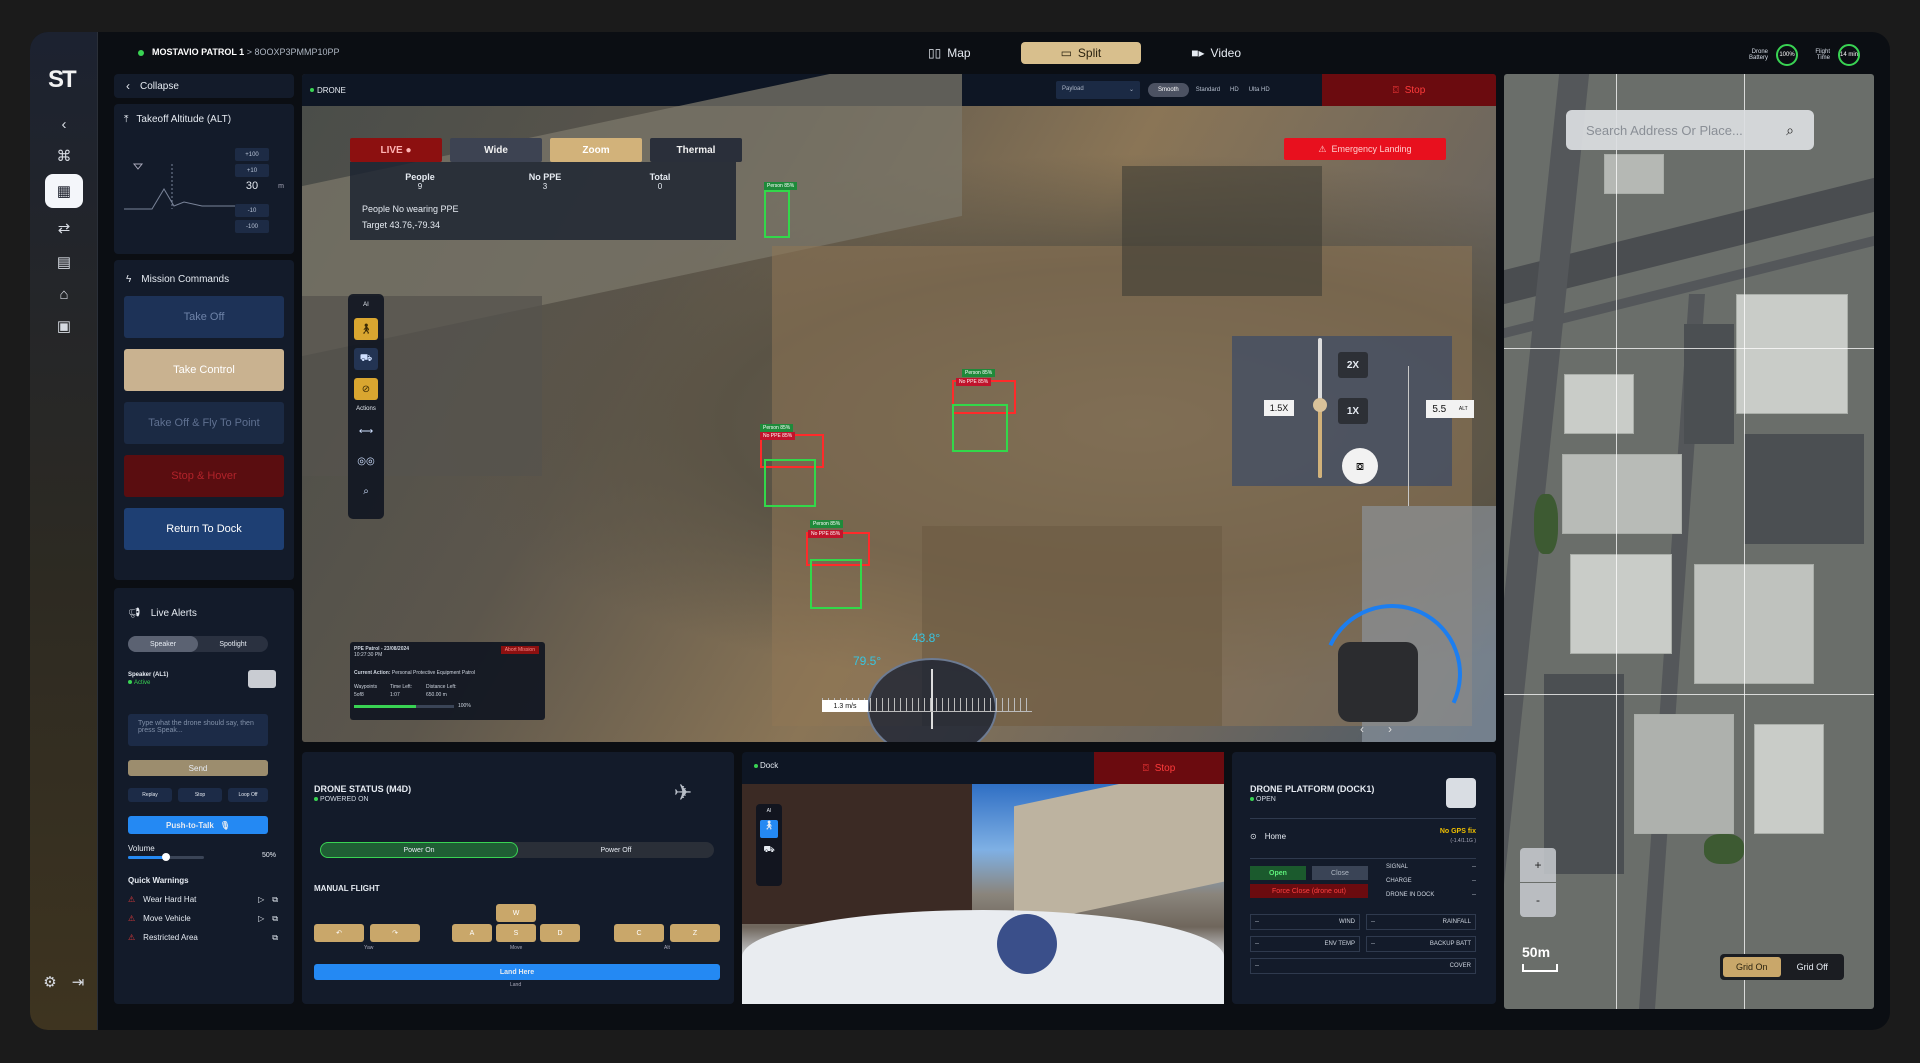  What do you see at coordinates (252, 226) in the screenshot?
I see `altitude-minus-100: -100` at bounding box center [252, 226].